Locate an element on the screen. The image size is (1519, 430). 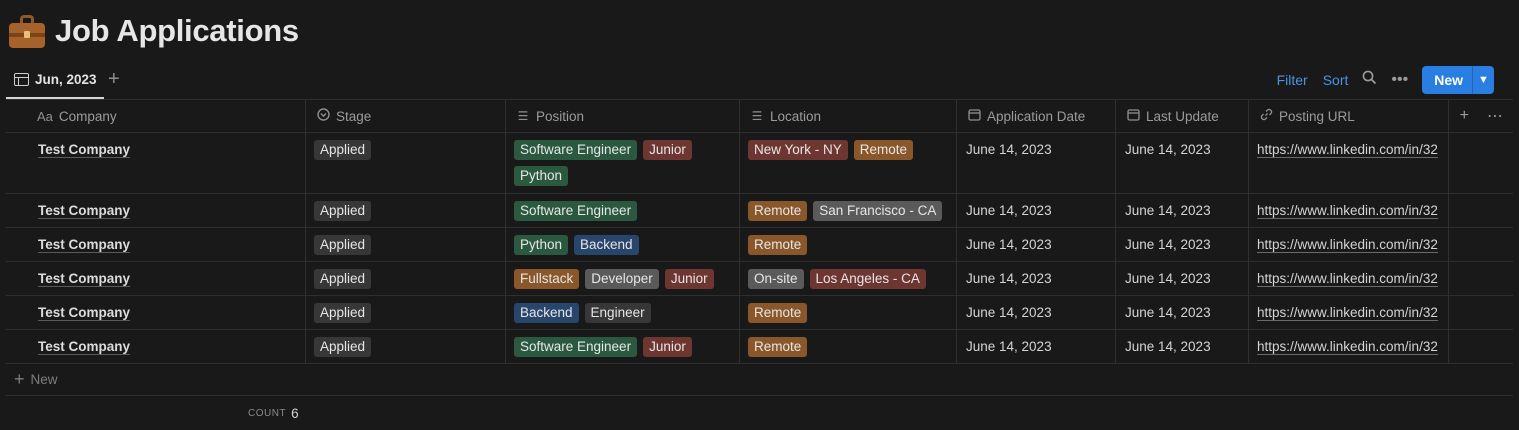
location-cell: On-site Los Angeles - CA is located at coordinates (848, 278).